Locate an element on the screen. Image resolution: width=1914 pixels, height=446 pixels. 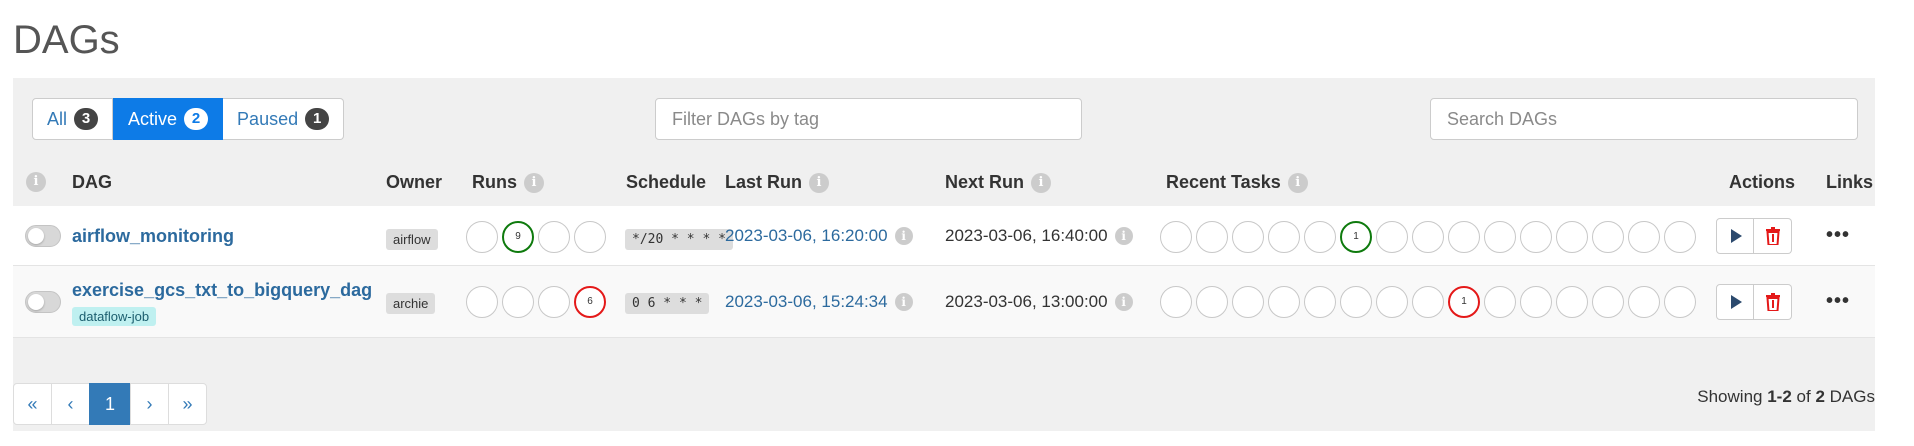
schedule-label: 0 6 * * * is located at coordinates (667, 303).